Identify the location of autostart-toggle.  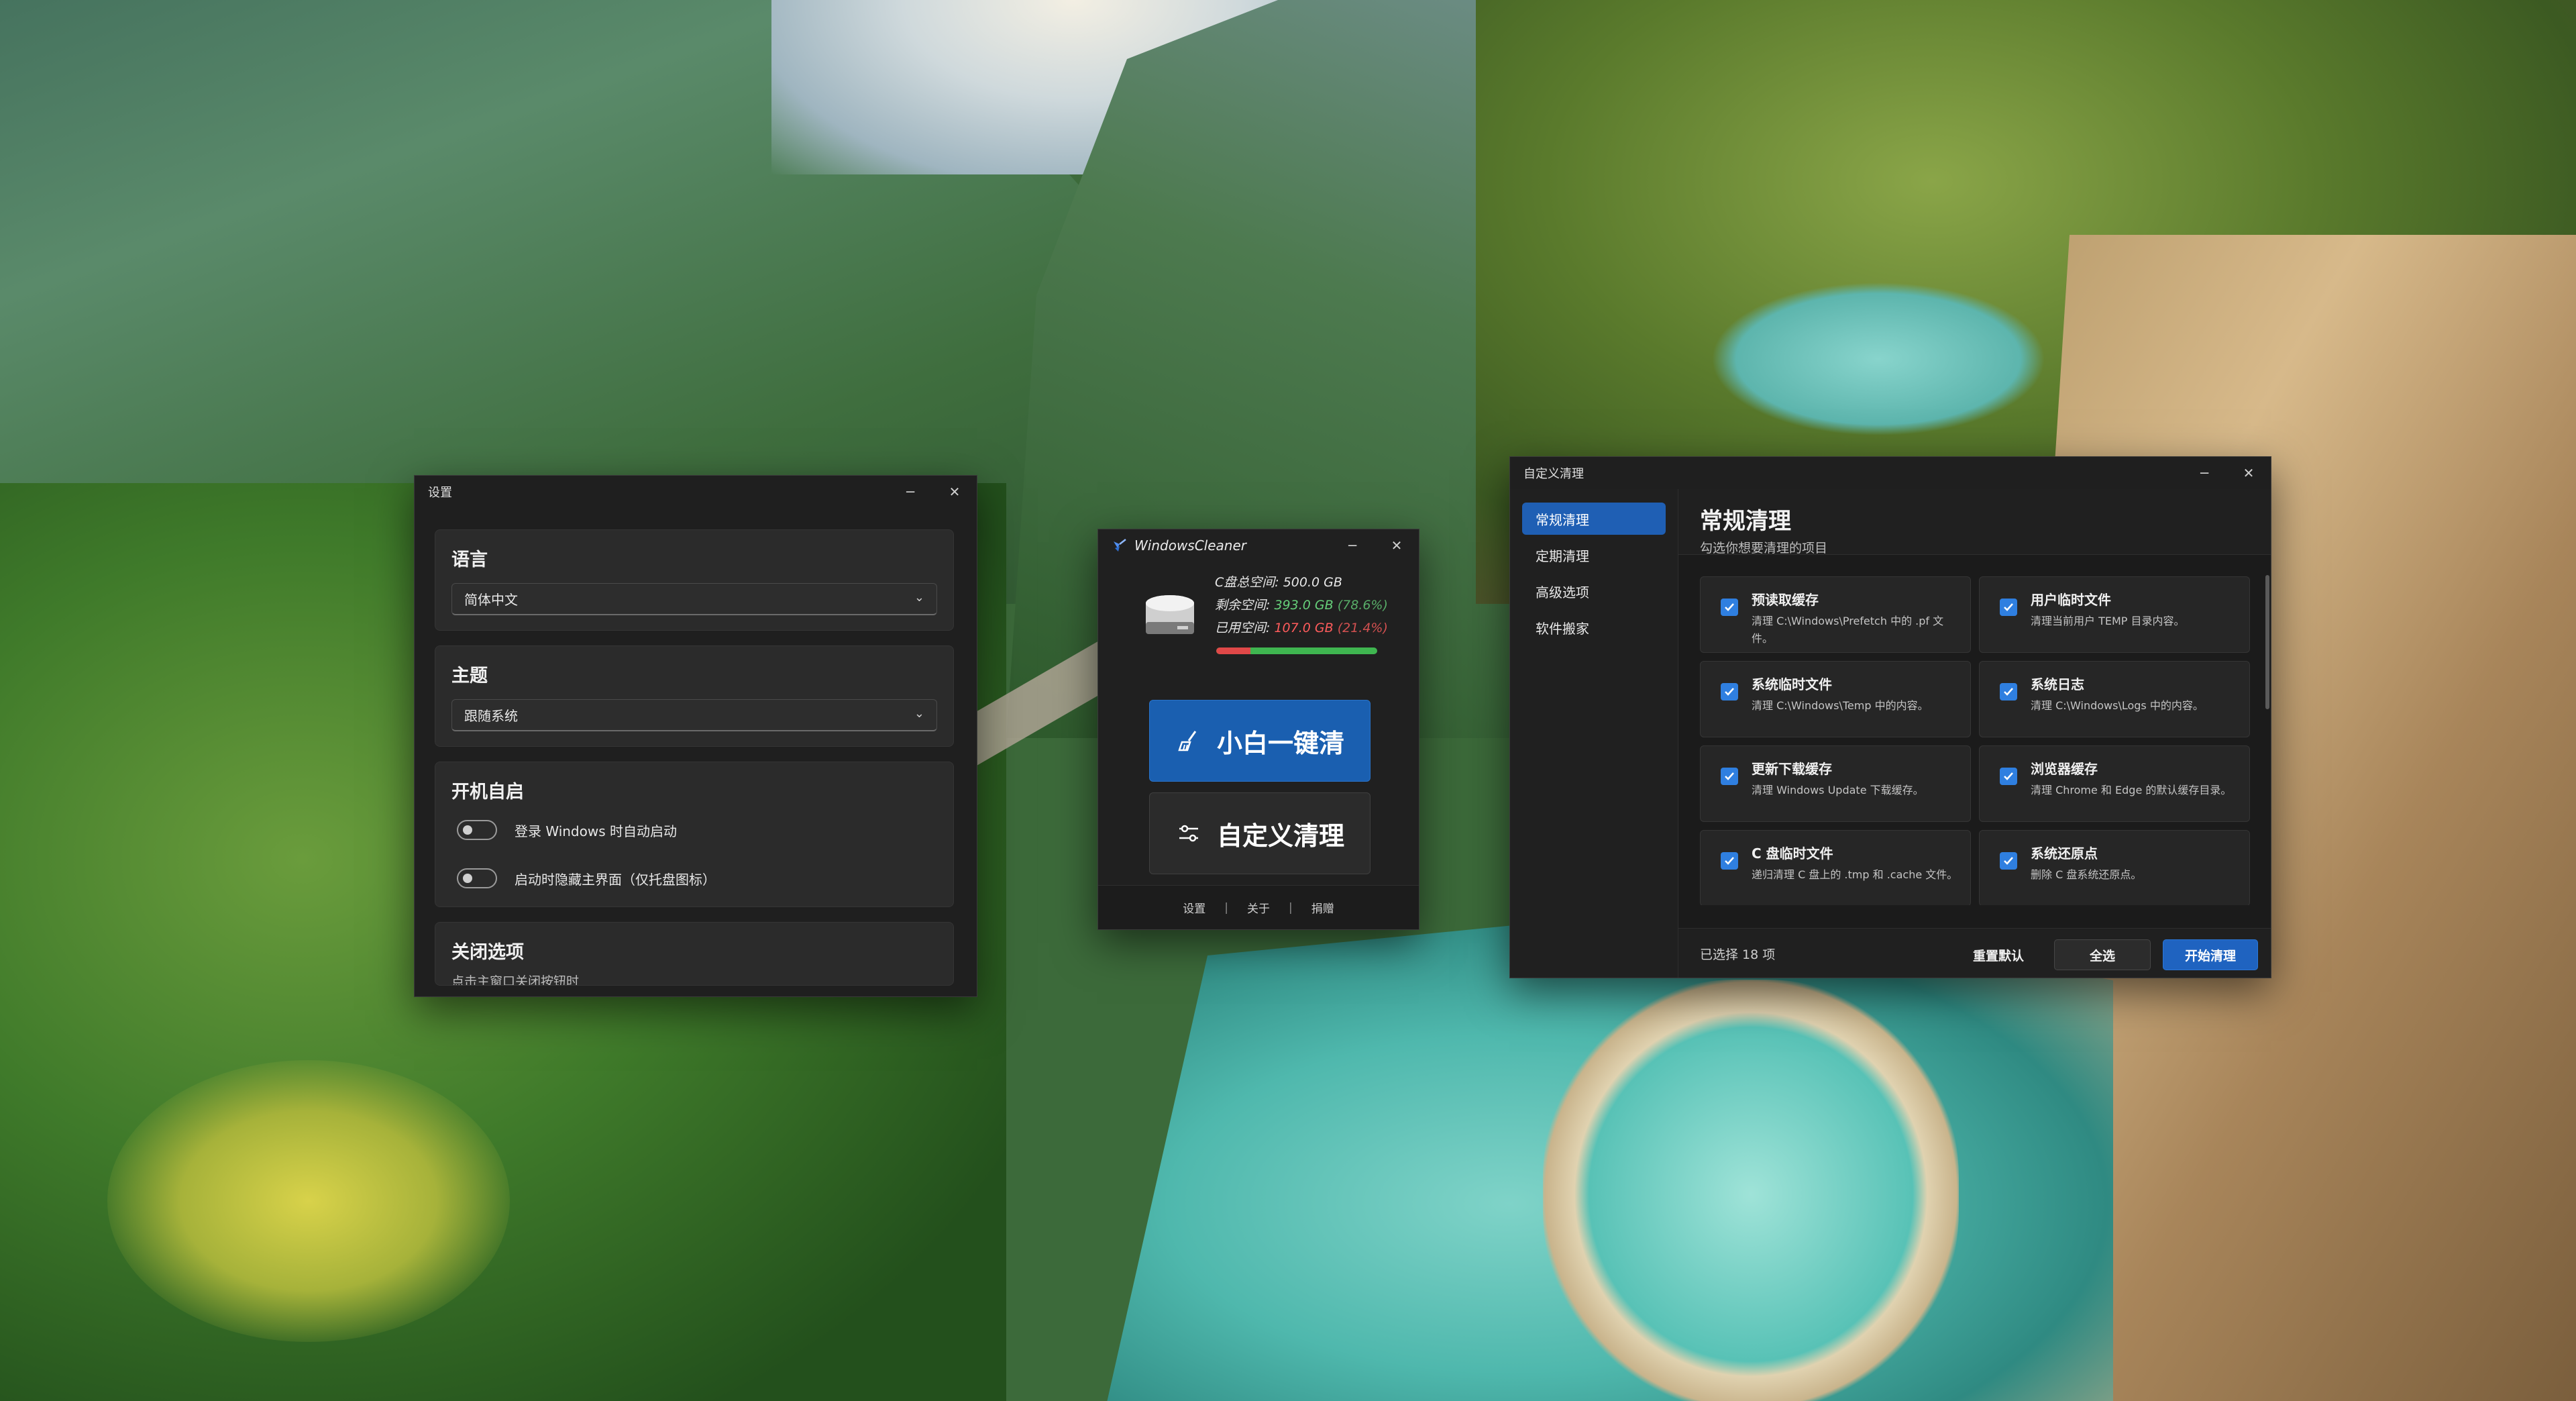
(477, 830).